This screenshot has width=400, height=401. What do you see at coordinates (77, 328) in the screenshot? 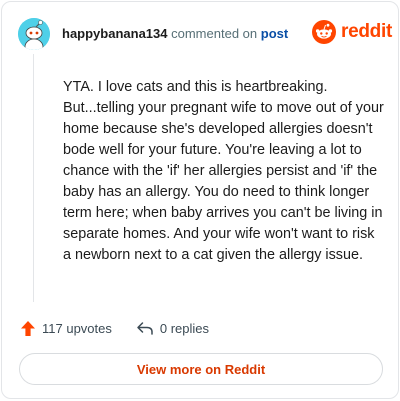
I see `upvote-count: 117 upvotes` at bounding box center [77, 328].